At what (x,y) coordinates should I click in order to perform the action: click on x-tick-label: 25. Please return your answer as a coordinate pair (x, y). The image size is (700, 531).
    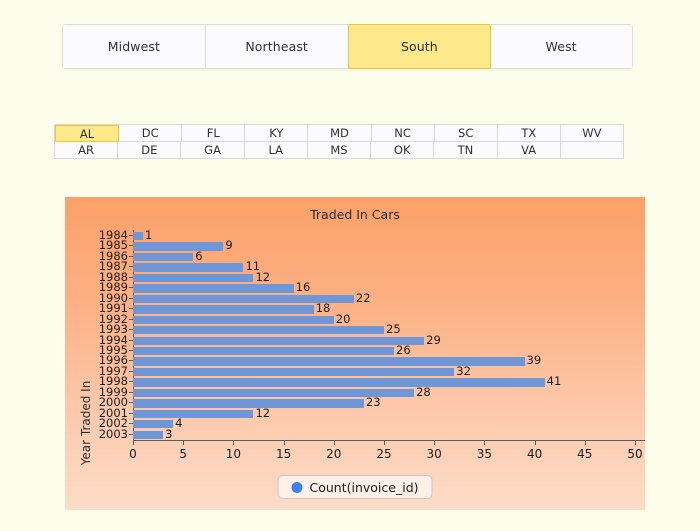
    Looking at the image, I should click on (384, 454).